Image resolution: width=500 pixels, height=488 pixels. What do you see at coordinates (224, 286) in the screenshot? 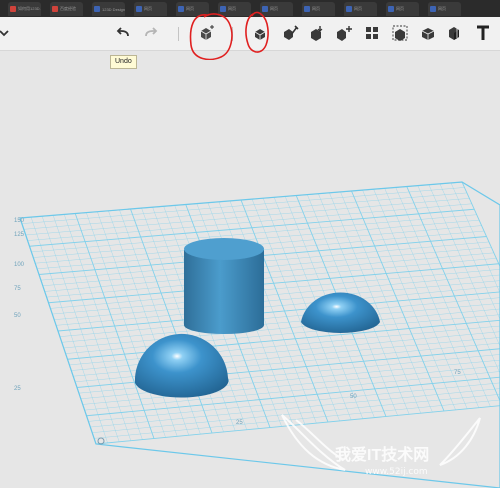
I see `cylinder` at bounding box center [224, 286].